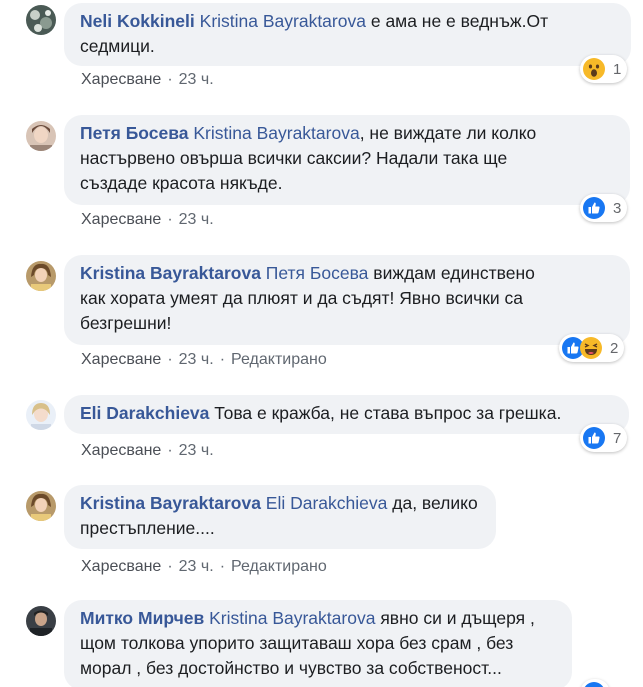 This screenshot has height=687, width=643. Describe the element at coordinates (617, 69) in the screenshot. I see `reaction-count: 1` at that location.